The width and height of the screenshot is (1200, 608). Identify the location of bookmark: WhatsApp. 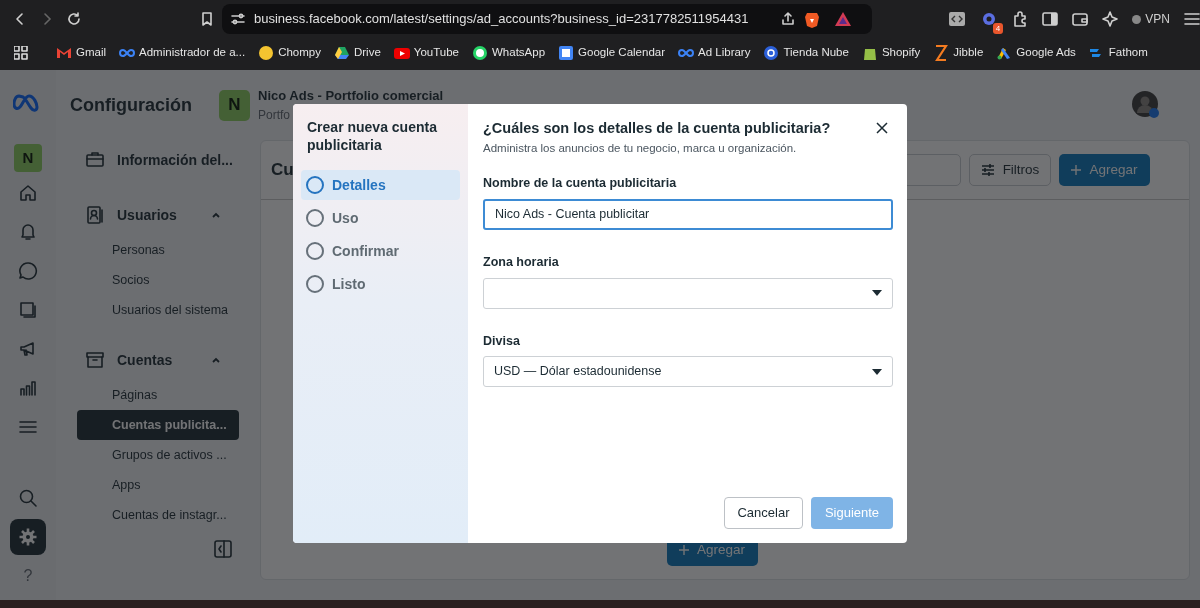
(509, 53).